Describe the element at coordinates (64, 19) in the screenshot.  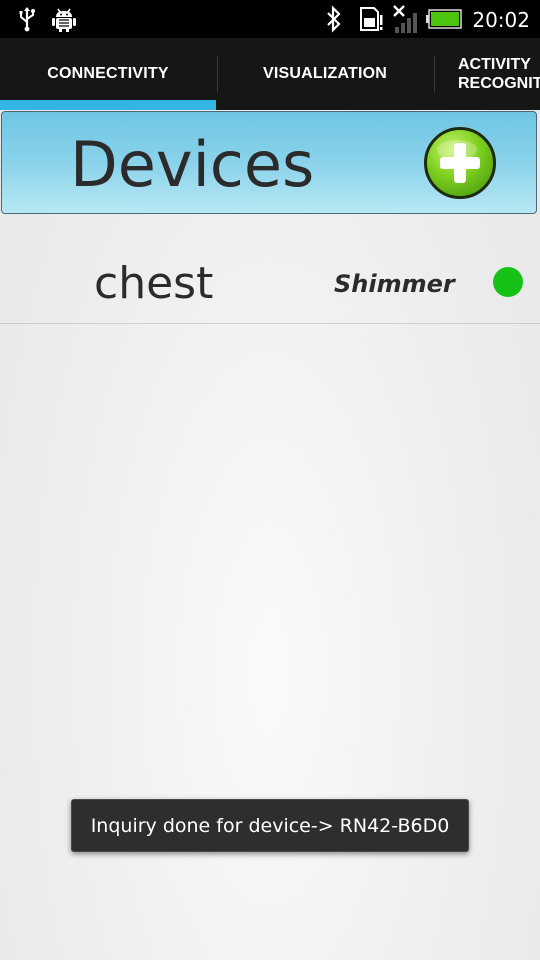
I see `android-debug-icon` at that location.